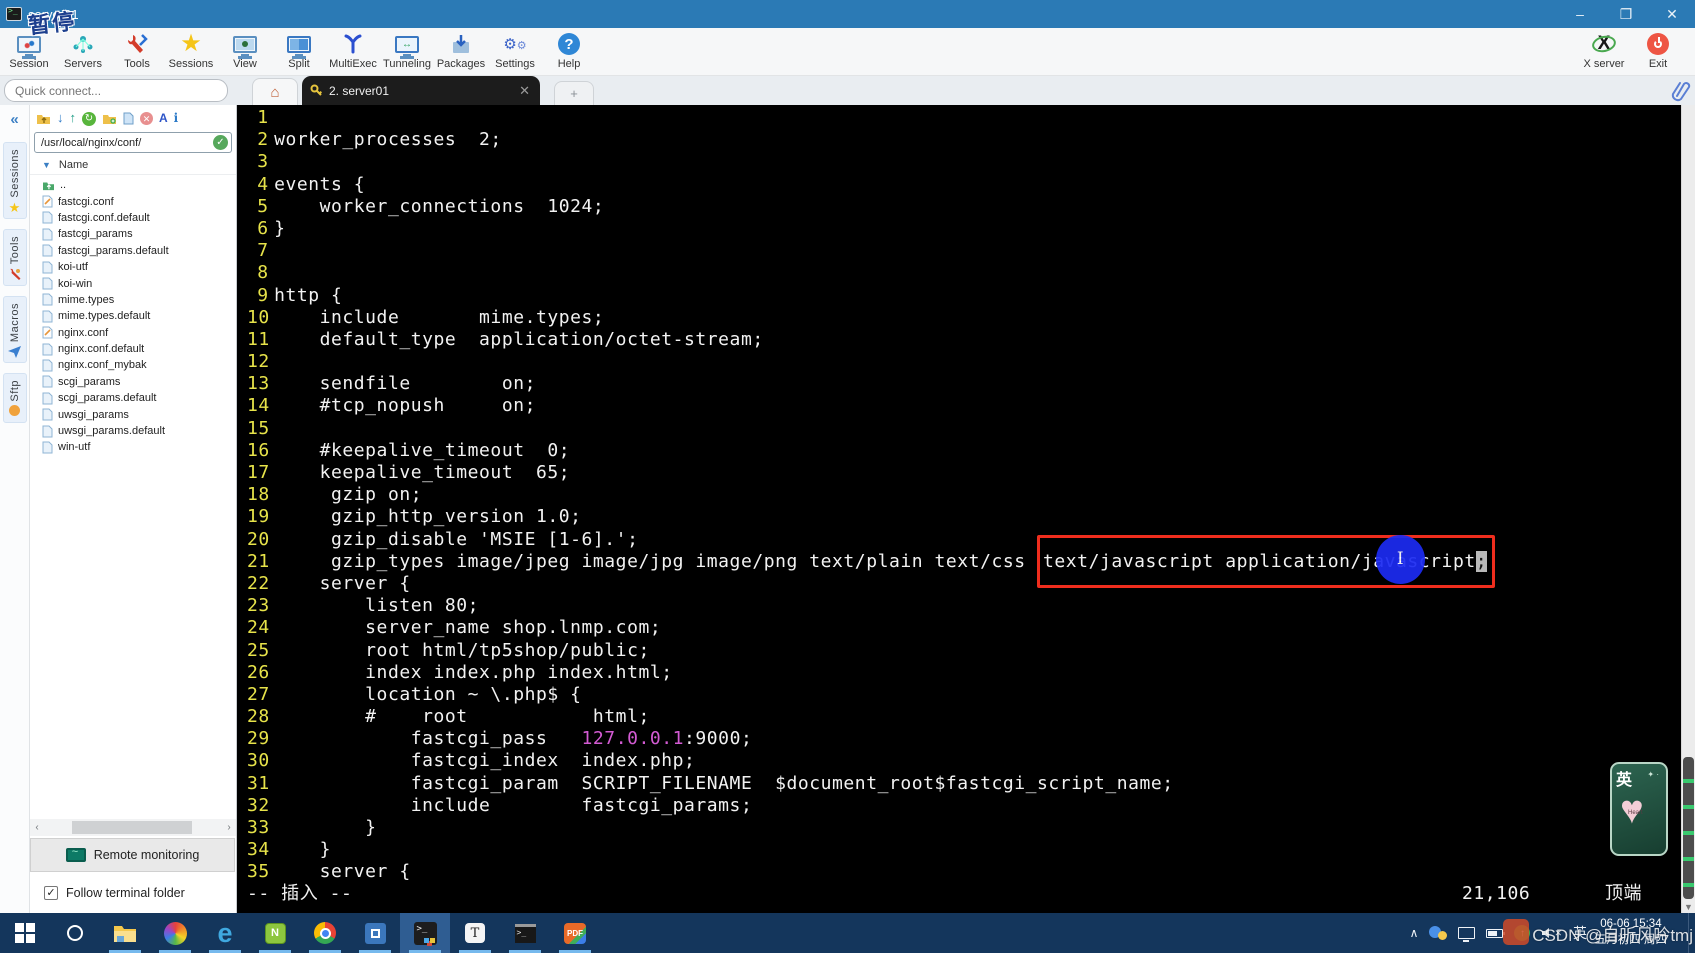 The width and height of the screenshot is (1695, 953). Describe the element at coordinates (353, 52) in the screenshot. I see `toolbar-item-multiexec: MultiExec` at that location.